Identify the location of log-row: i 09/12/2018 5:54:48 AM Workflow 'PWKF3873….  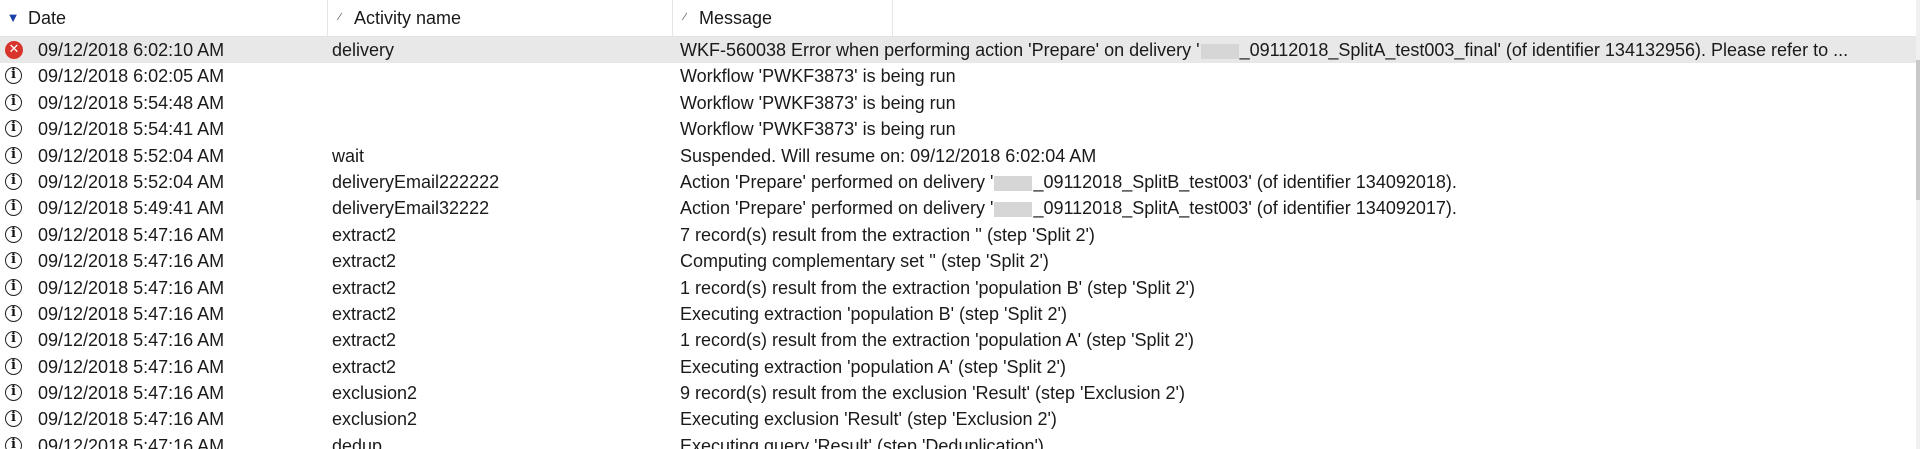
(958, 103).